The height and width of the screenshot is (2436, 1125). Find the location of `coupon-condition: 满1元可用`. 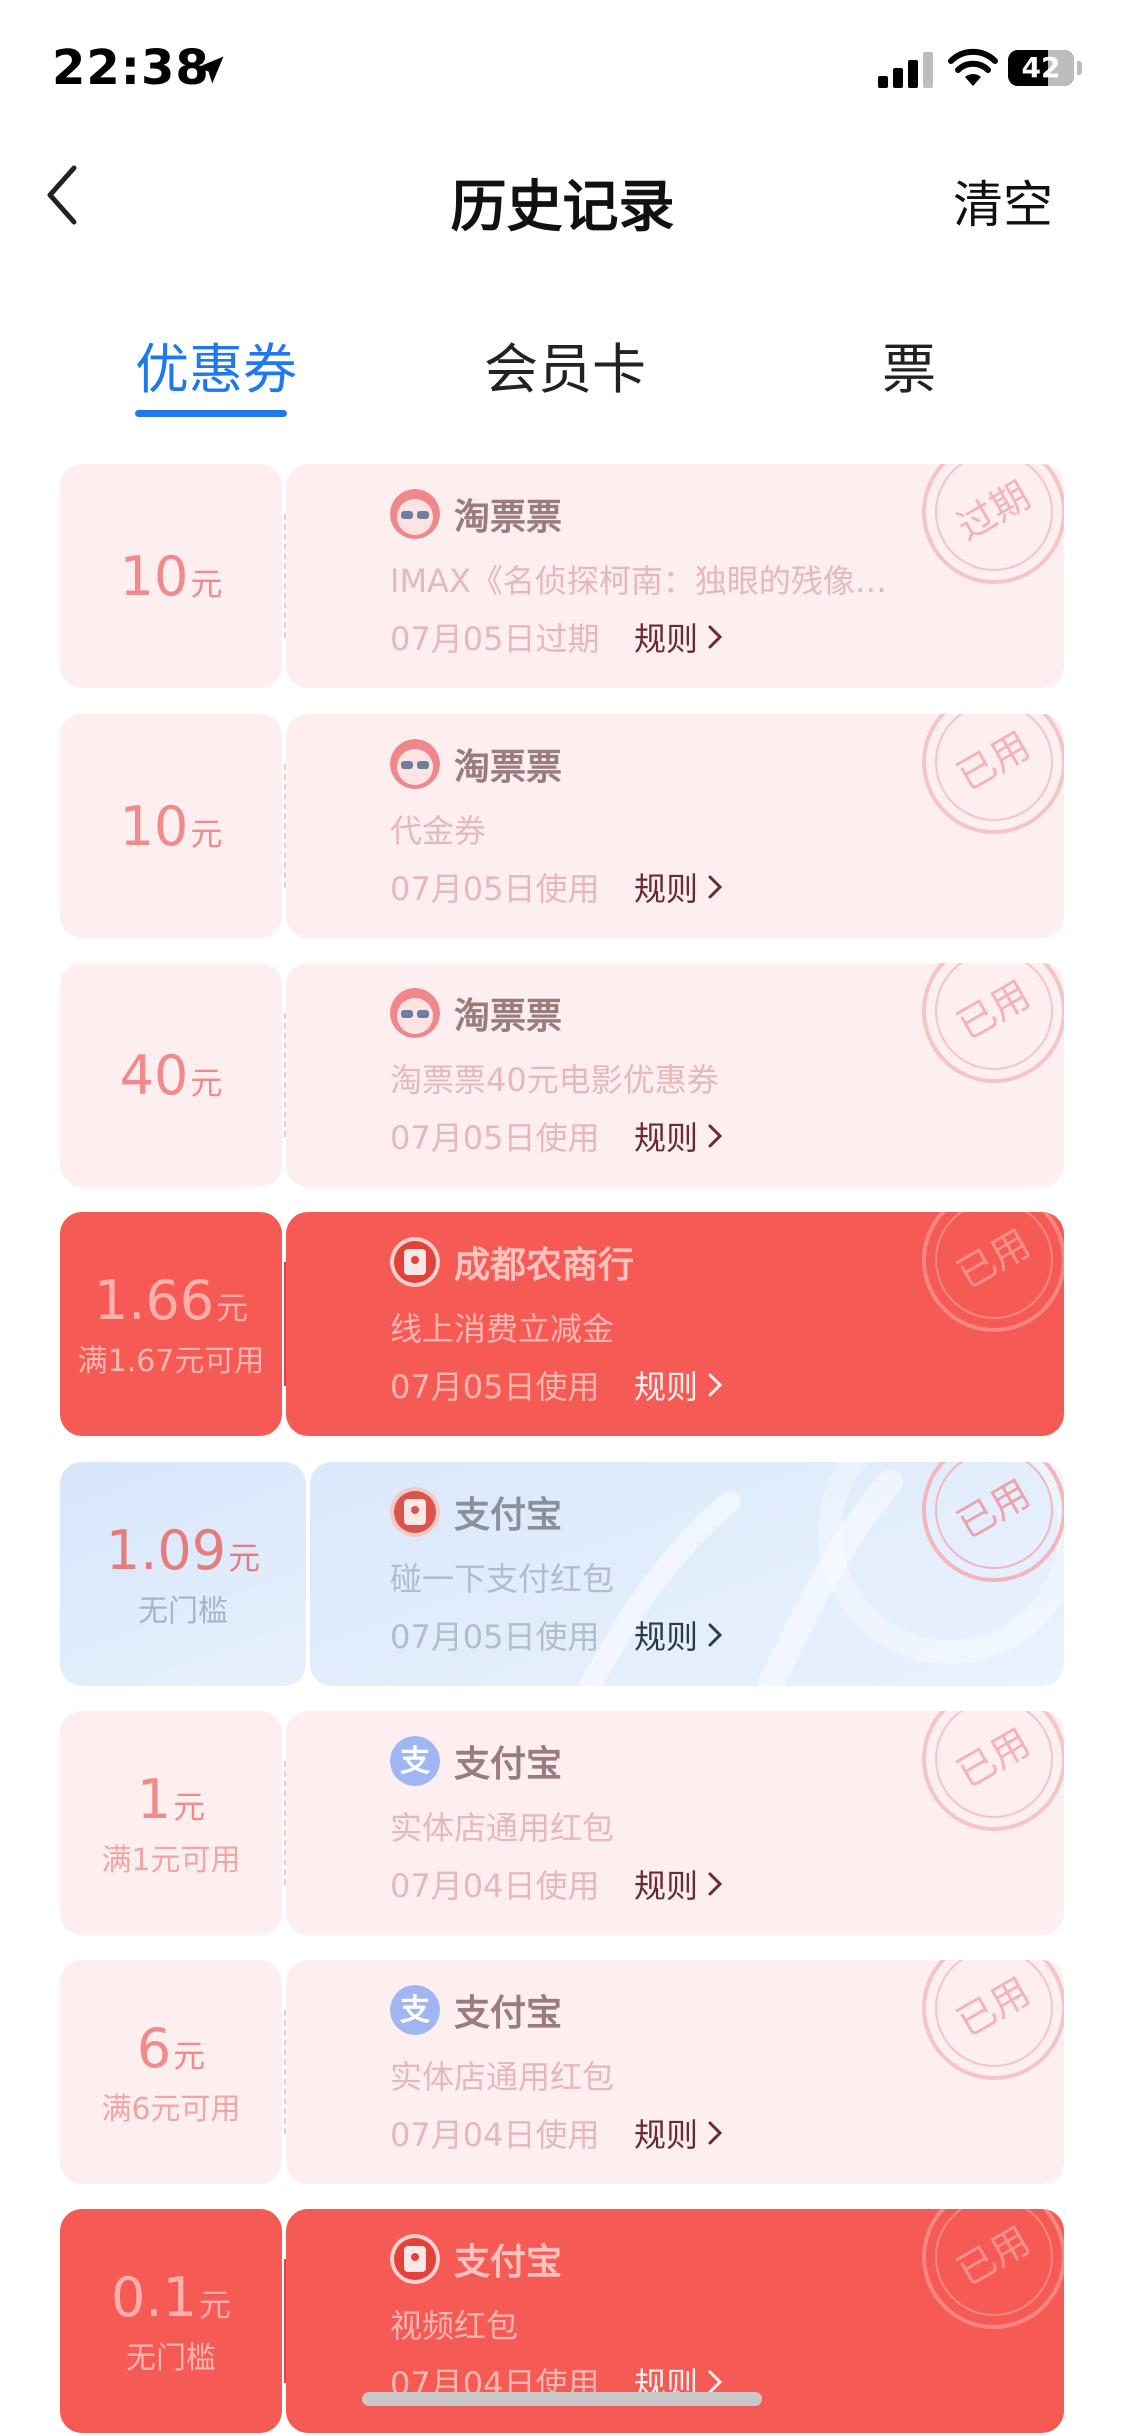

coupon-condition: 满1元可用 is located at coordinates (171, 1860).